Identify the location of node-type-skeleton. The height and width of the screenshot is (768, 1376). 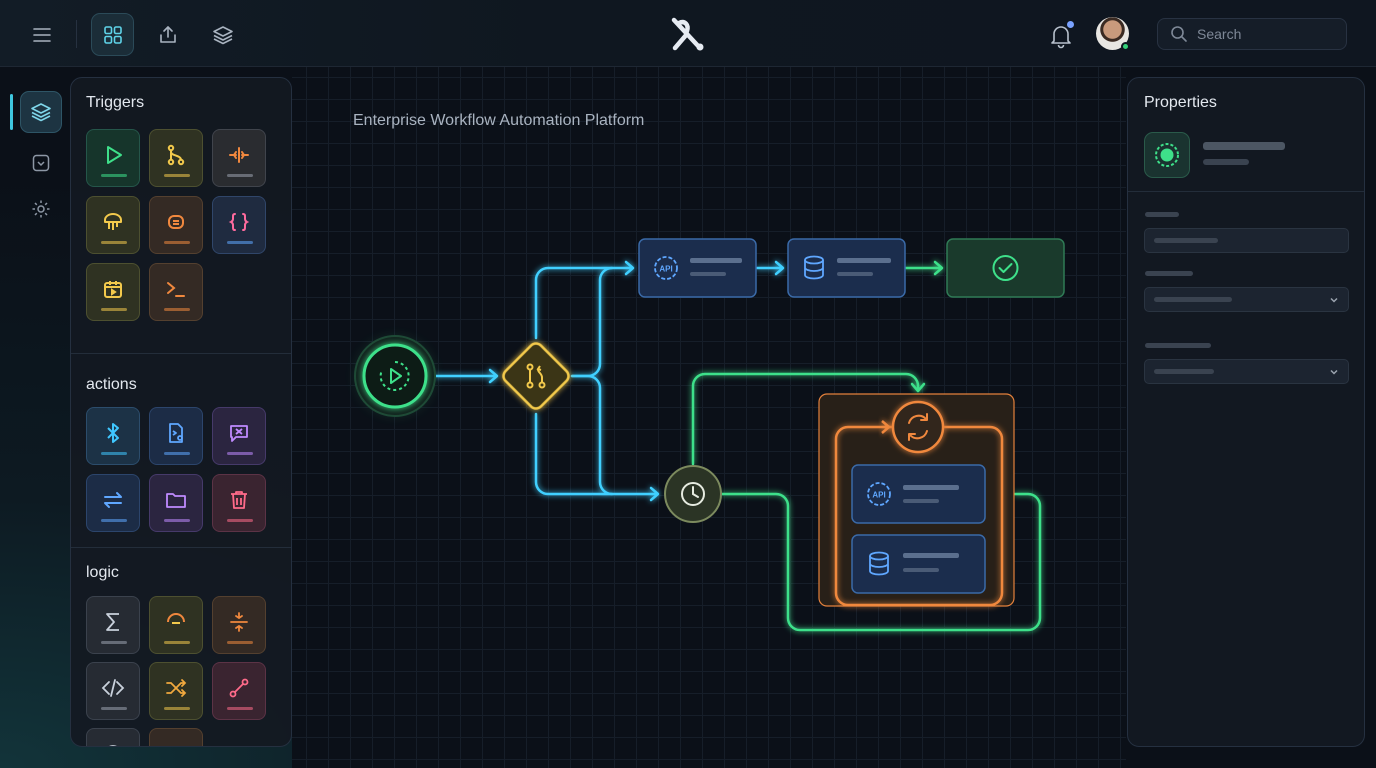
(1226, 162).